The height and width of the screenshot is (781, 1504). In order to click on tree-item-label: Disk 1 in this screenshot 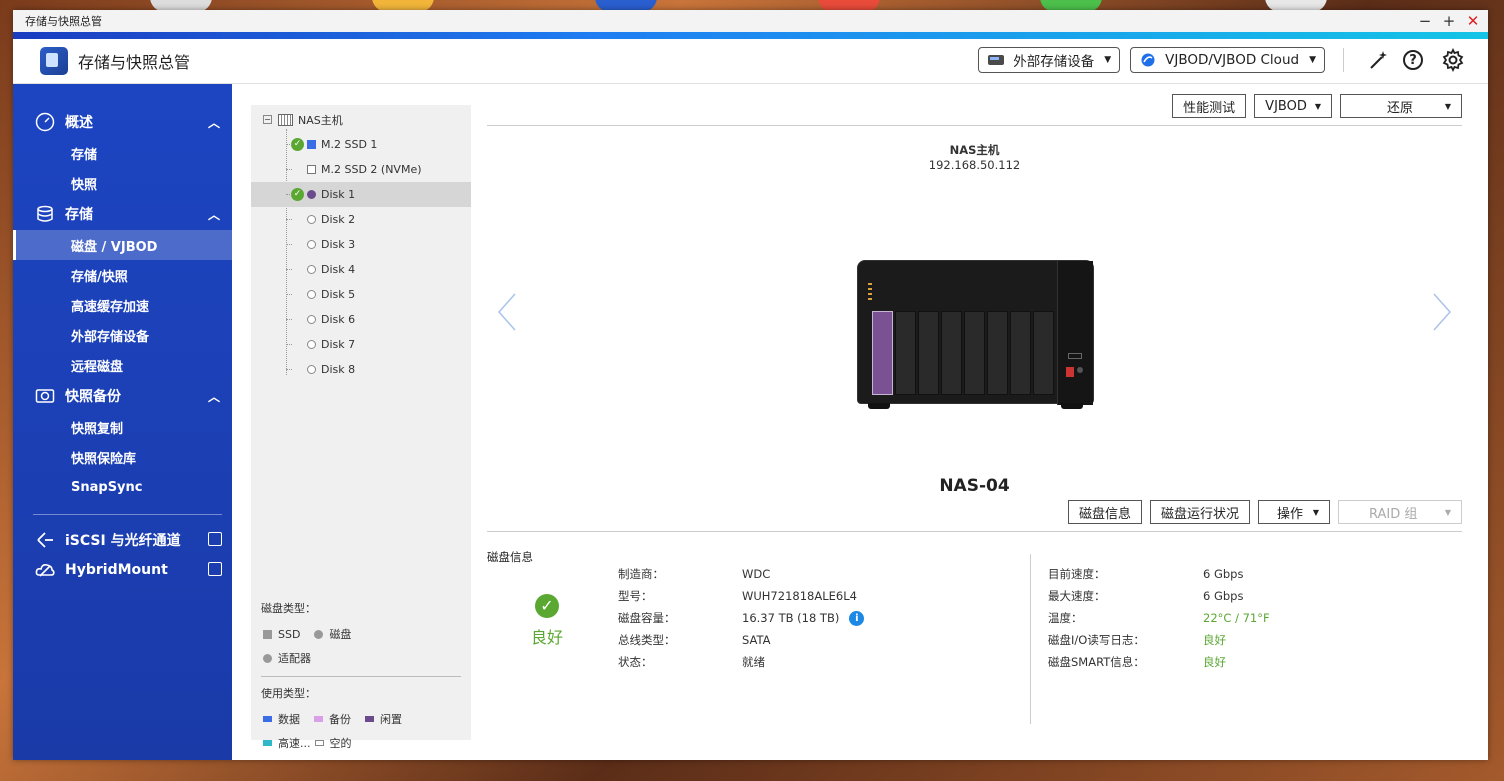, I will do `click(338, 194)`.